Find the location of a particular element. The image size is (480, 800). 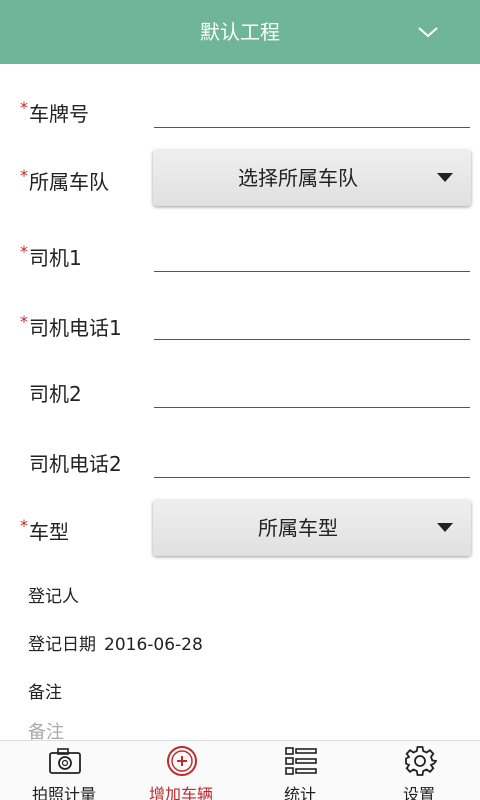

fleet-select: 选择所属车队 is located at coordinates (312, 178).